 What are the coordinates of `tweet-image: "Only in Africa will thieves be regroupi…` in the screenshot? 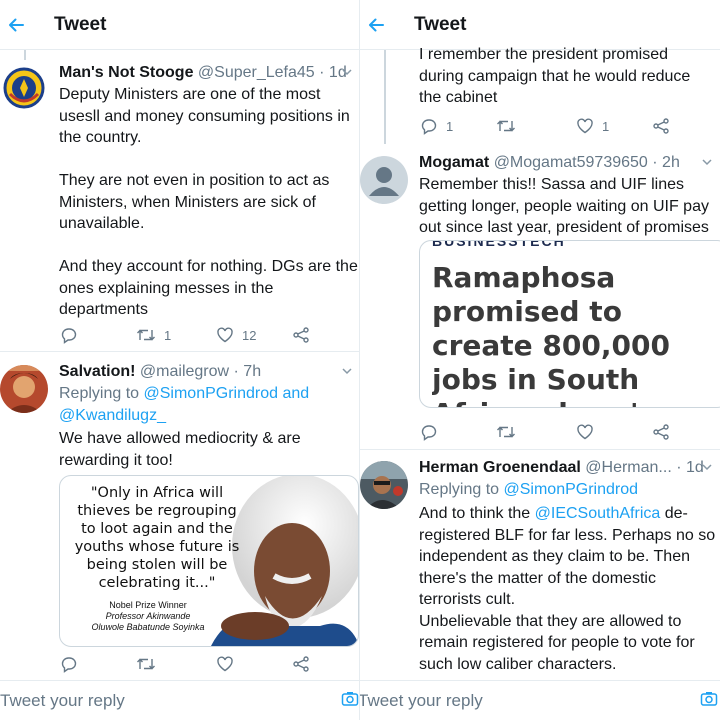 It's located at (209, 561).